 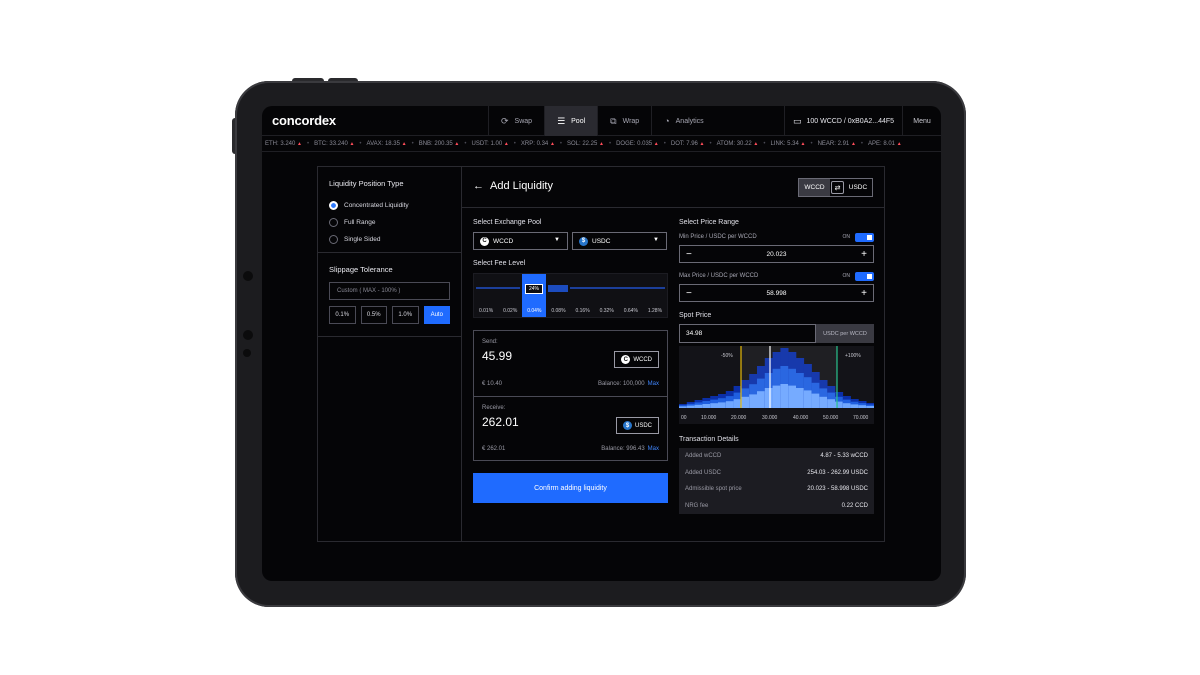 I want to click on slippage-0-5-button: 0.5%, so click(x=373, y=315).